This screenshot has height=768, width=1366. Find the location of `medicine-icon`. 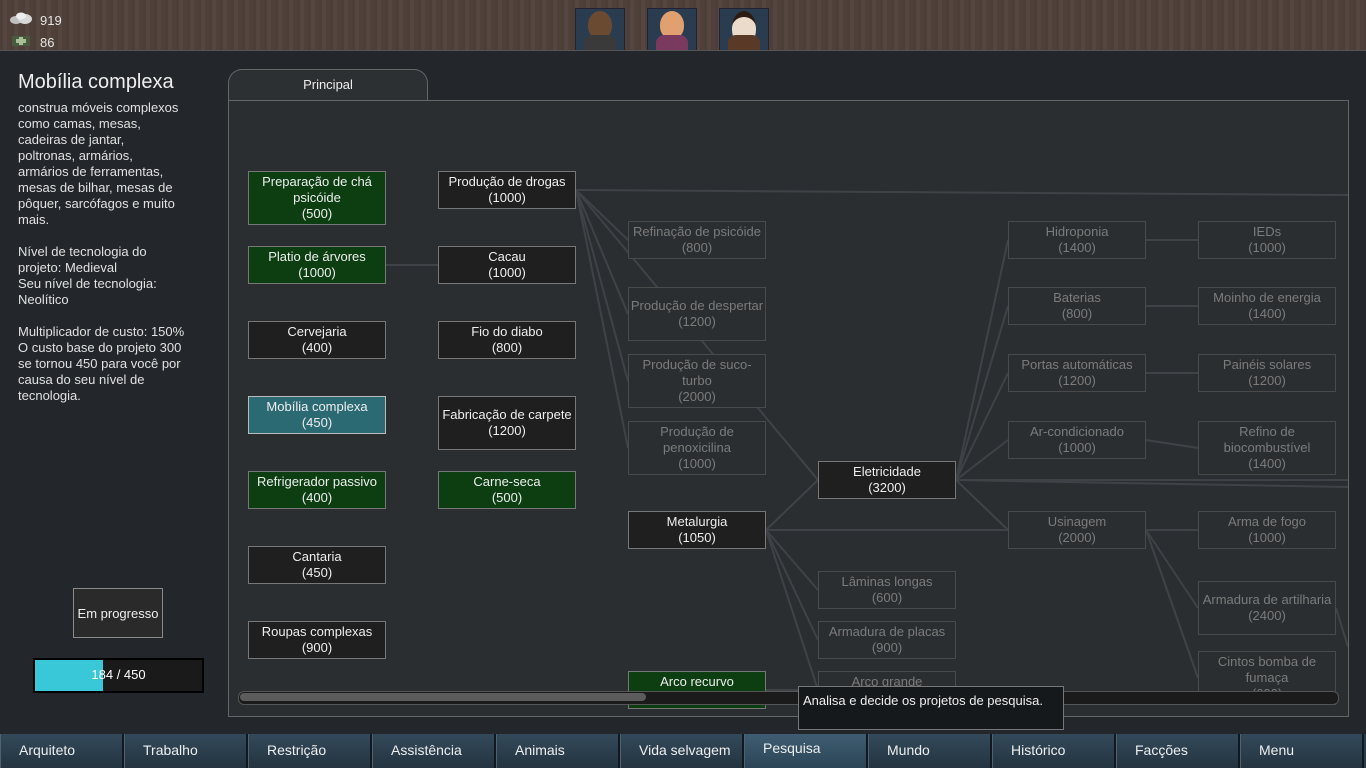

medicine-icon is located at coordinates (21, 42).